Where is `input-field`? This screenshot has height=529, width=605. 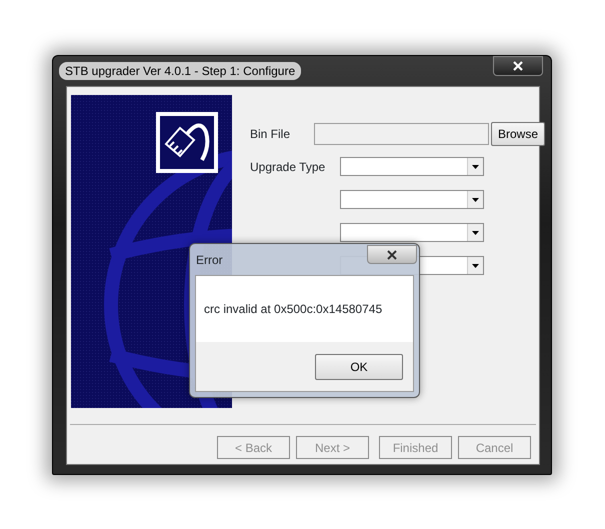 input-field is located at coordinates (401, 133).